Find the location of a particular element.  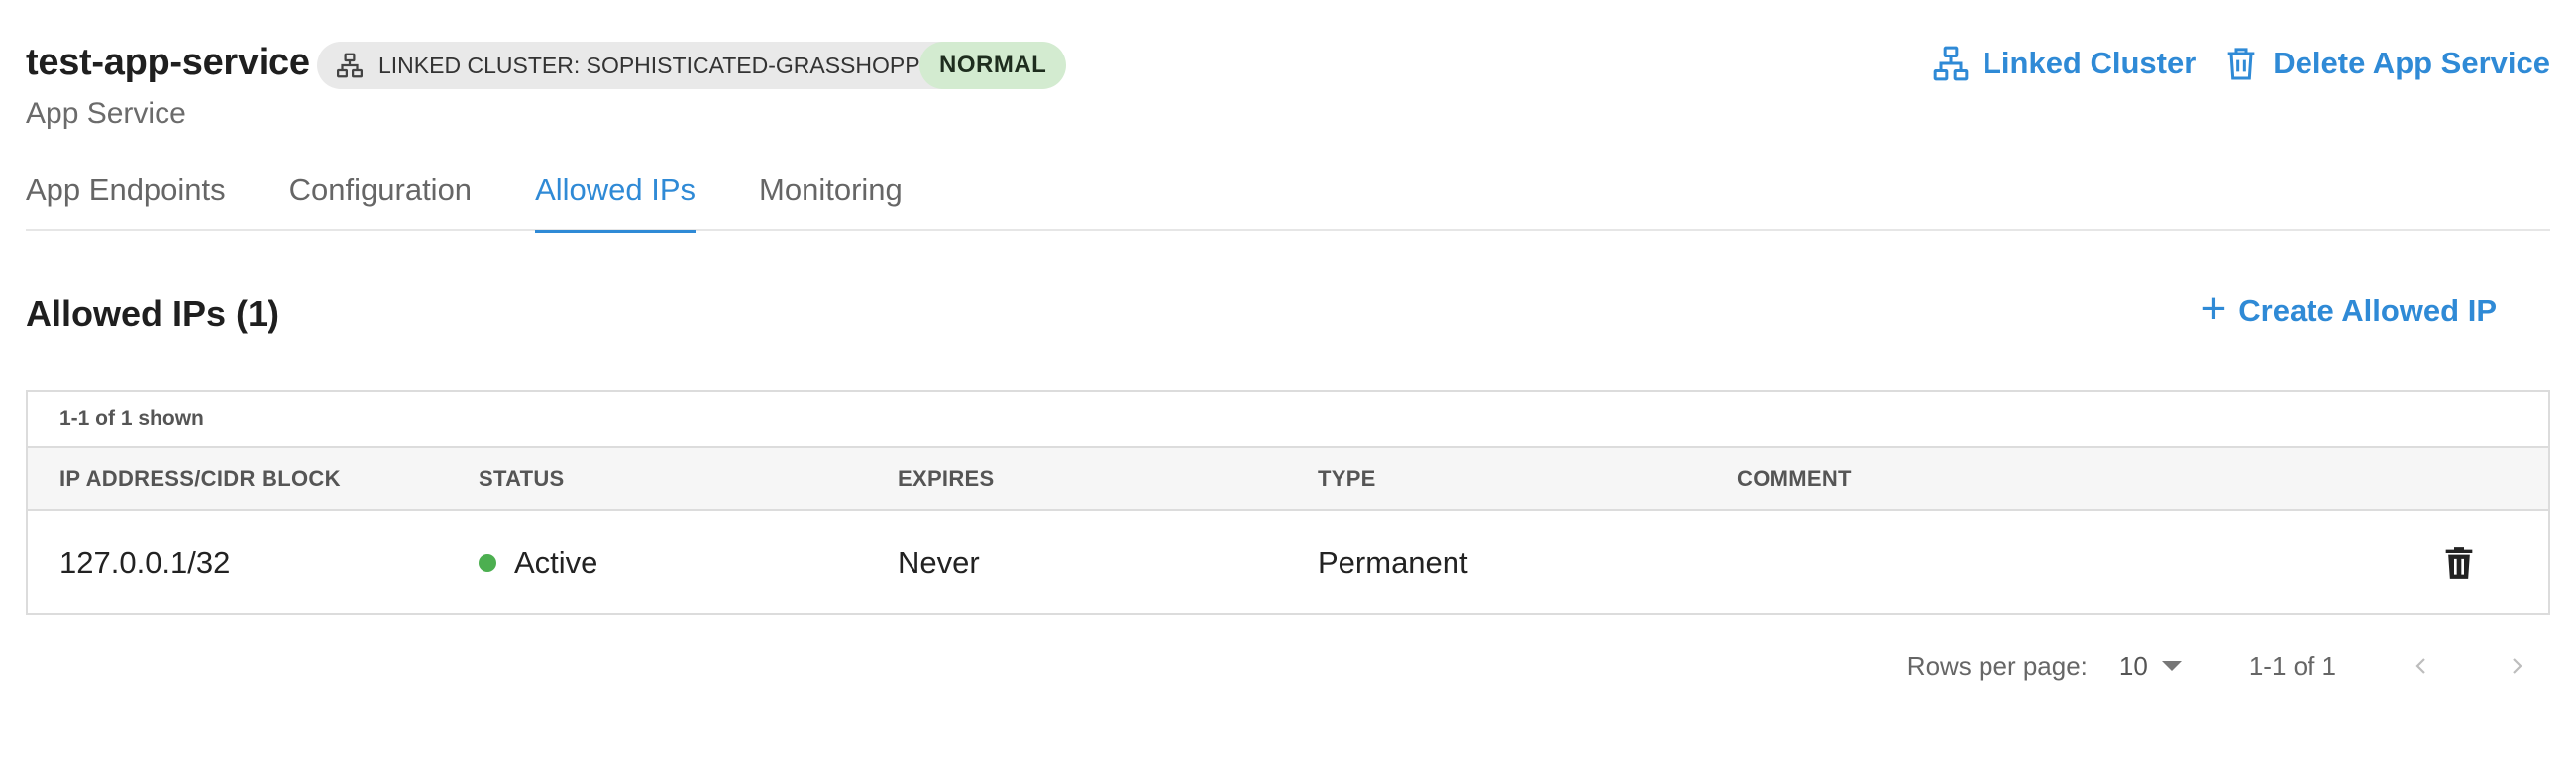

column-header-comment: COMMENT is located at coordinates (1795, 478).